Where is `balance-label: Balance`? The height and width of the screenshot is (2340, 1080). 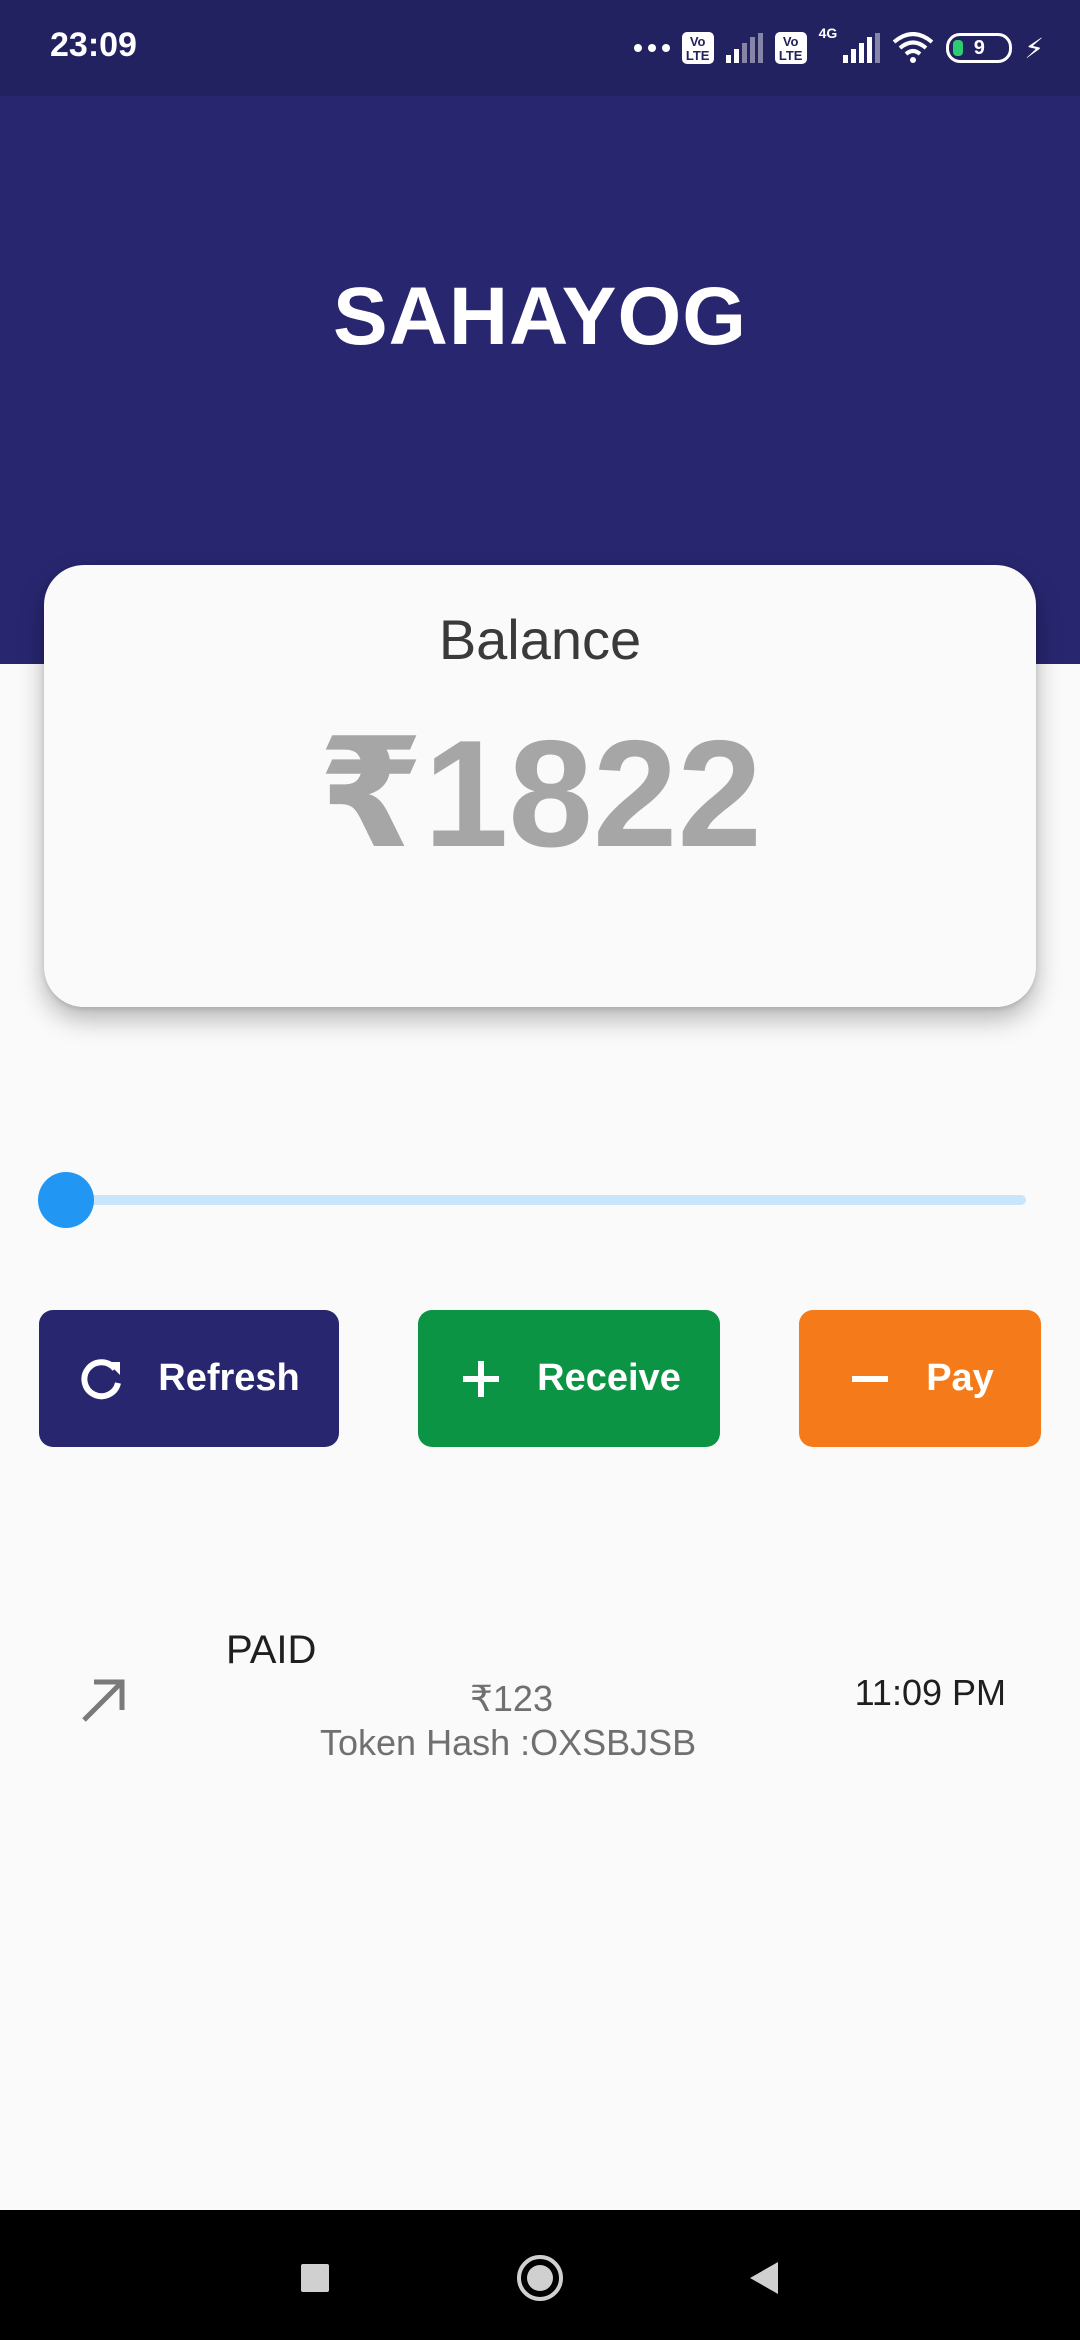 balance-label: Balance is located at coordinates (540, 639).